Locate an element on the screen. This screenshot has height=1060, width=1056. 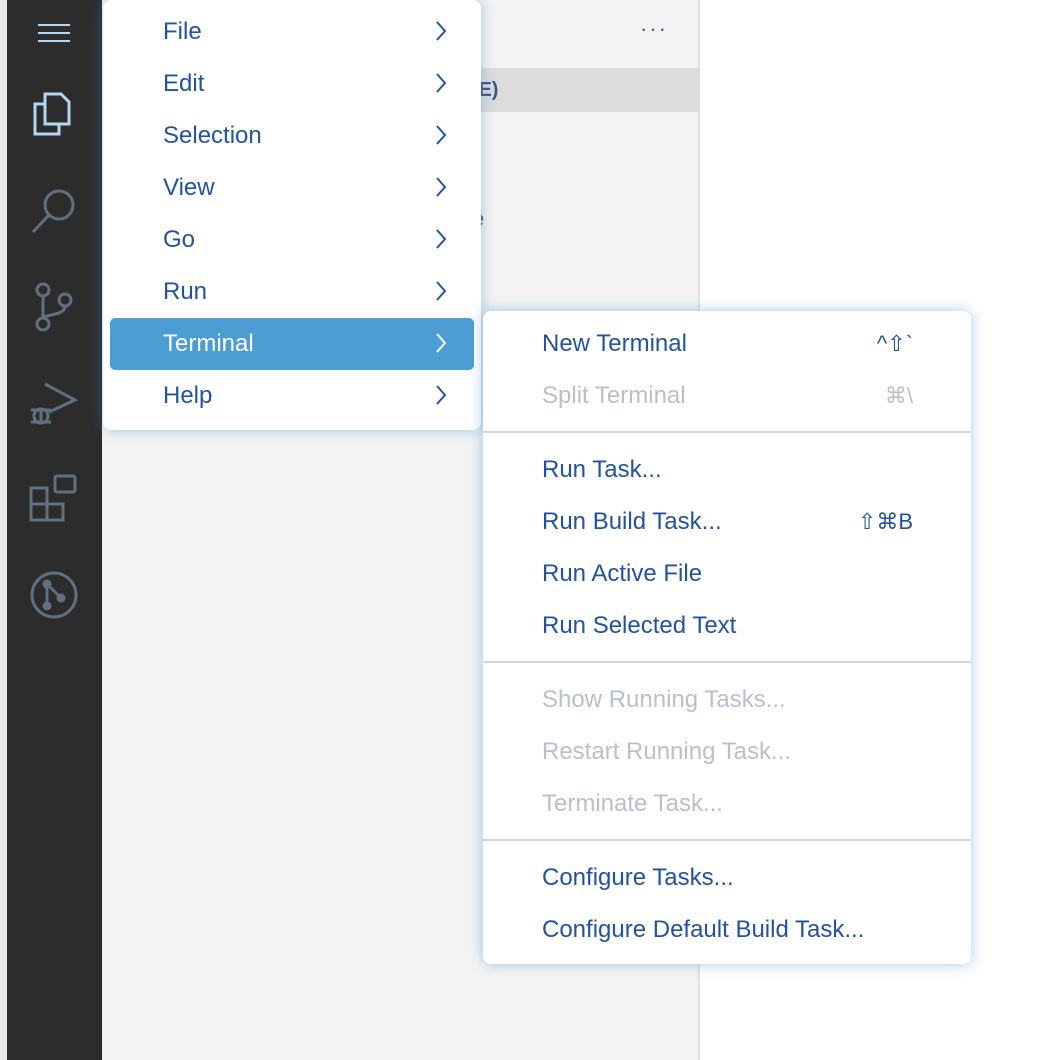
menu-item-label: File is located at coordinates (182, 31).